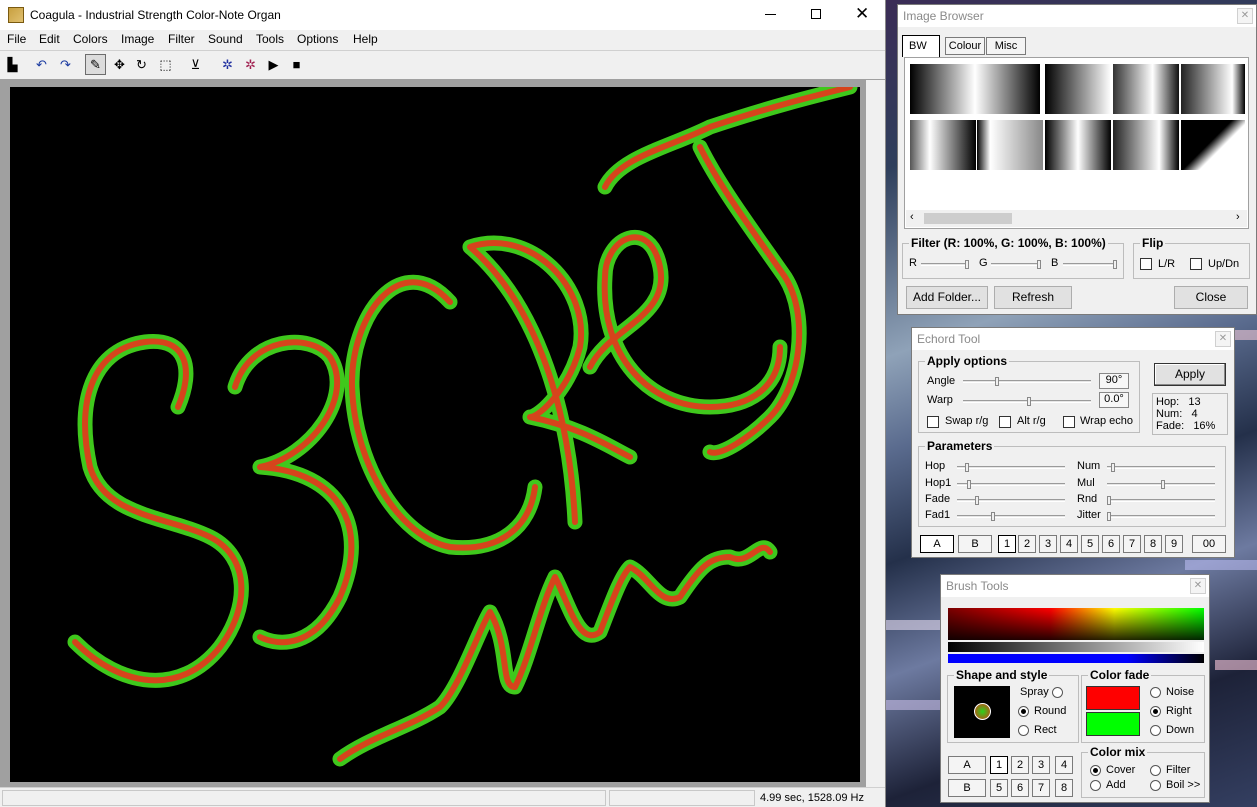 The image size is (1257, 807). What do you see at coordinates (1161, 484) in the screenshot?
I see `mul-slider` at bounding box center [1161, 484].